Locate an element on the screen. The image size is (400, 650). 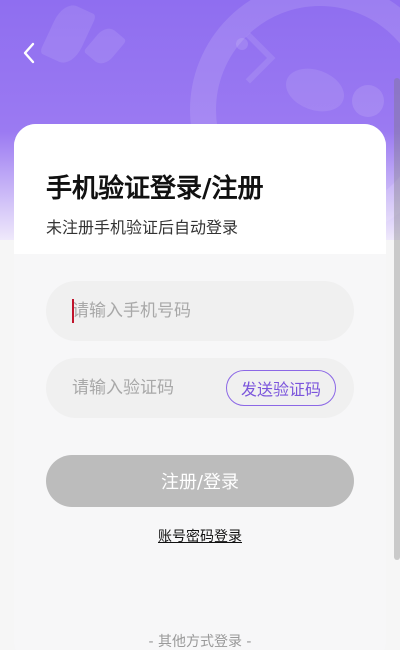
decorative-dot is located at coordinates (242, 44).